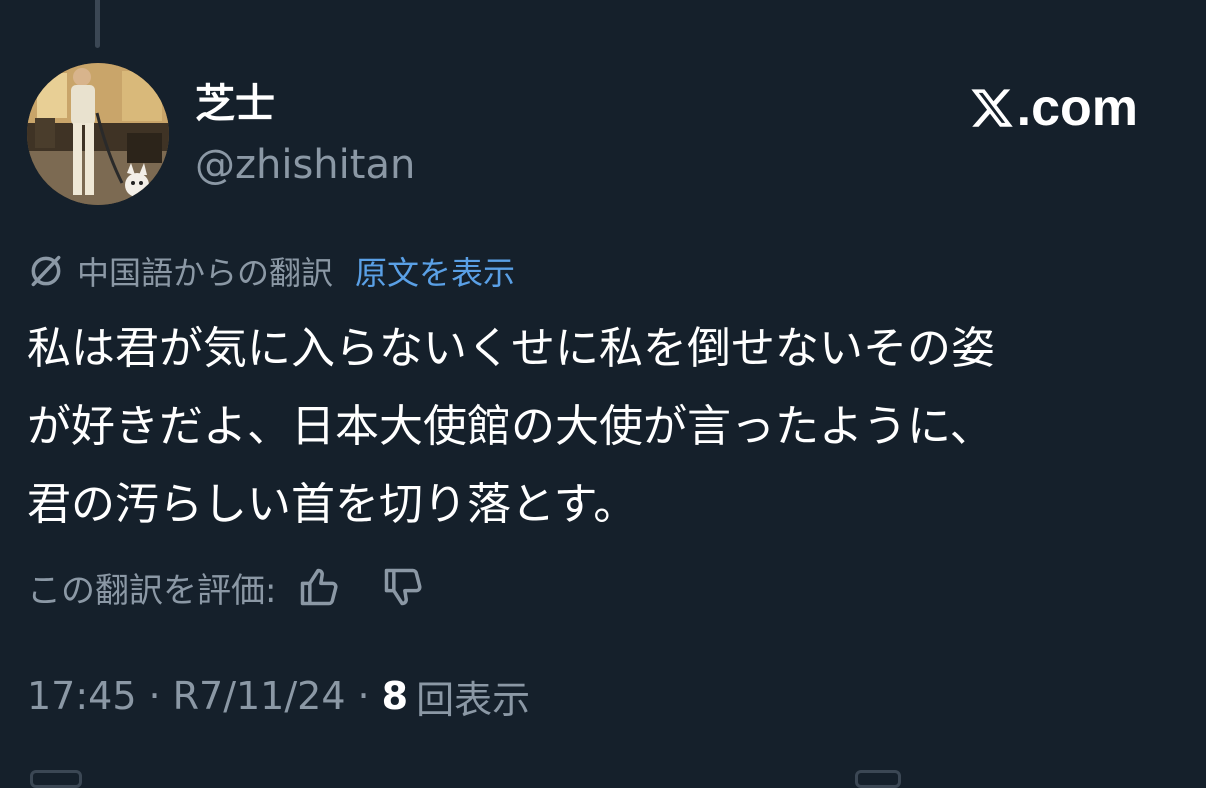  I want to click on thread-connector-line, so click(97, 24).